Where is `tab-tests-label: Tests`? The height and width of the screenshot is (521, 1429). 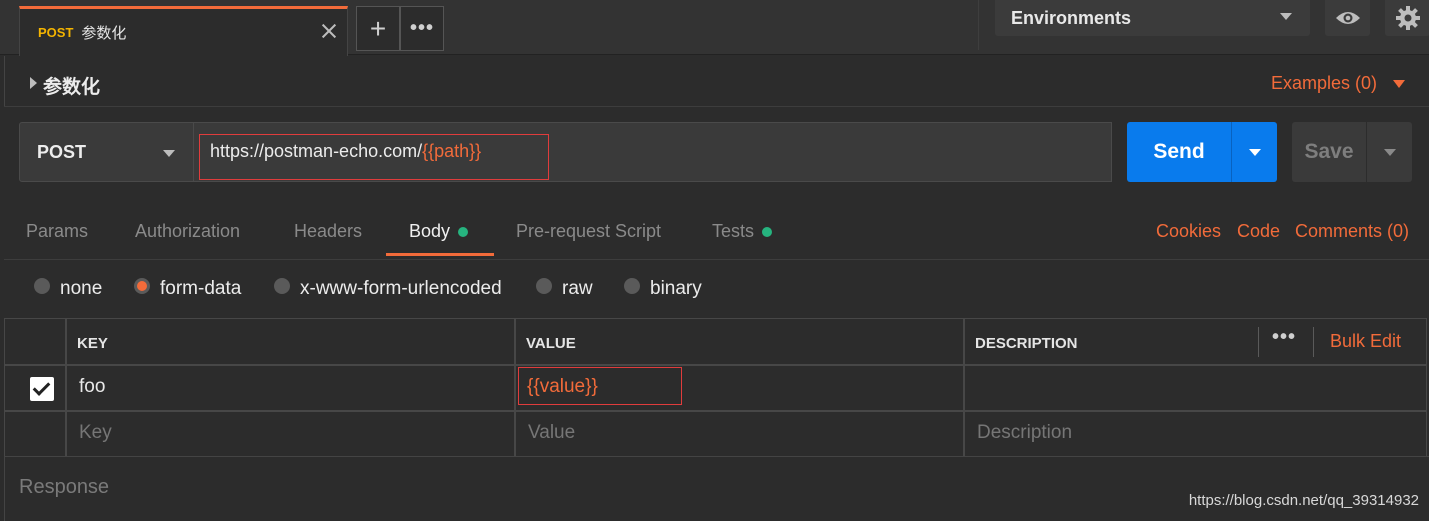 tab-tests-label: Tests is located at coordinates (733, 231).